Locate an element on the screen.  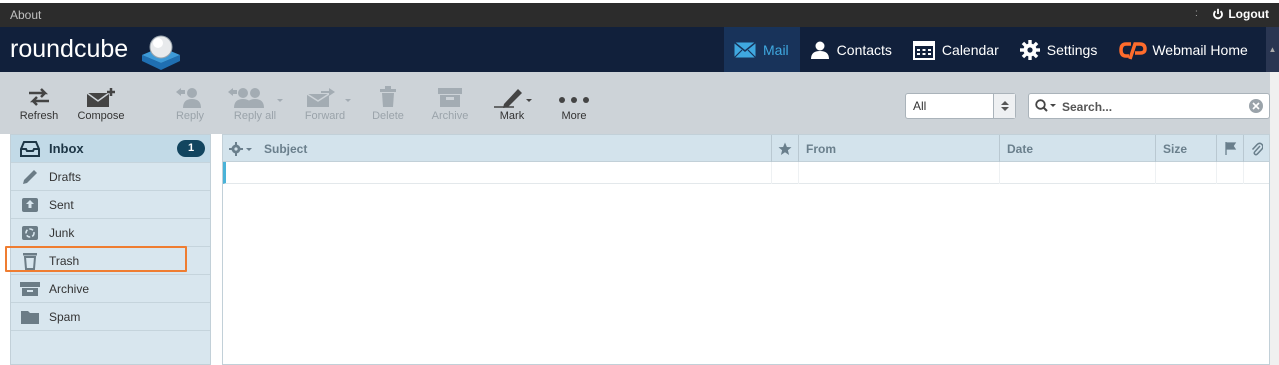
archive-button: Archive is located at coordinates (450, 104).